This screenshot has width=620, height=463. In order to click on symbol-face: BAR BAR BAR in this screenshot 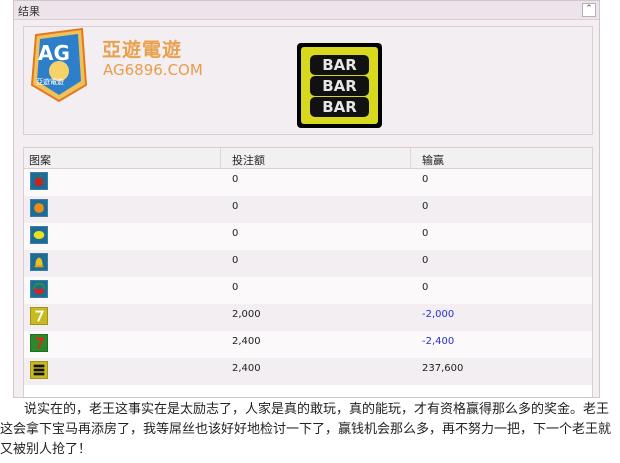, I will do `click(339, 85)`.